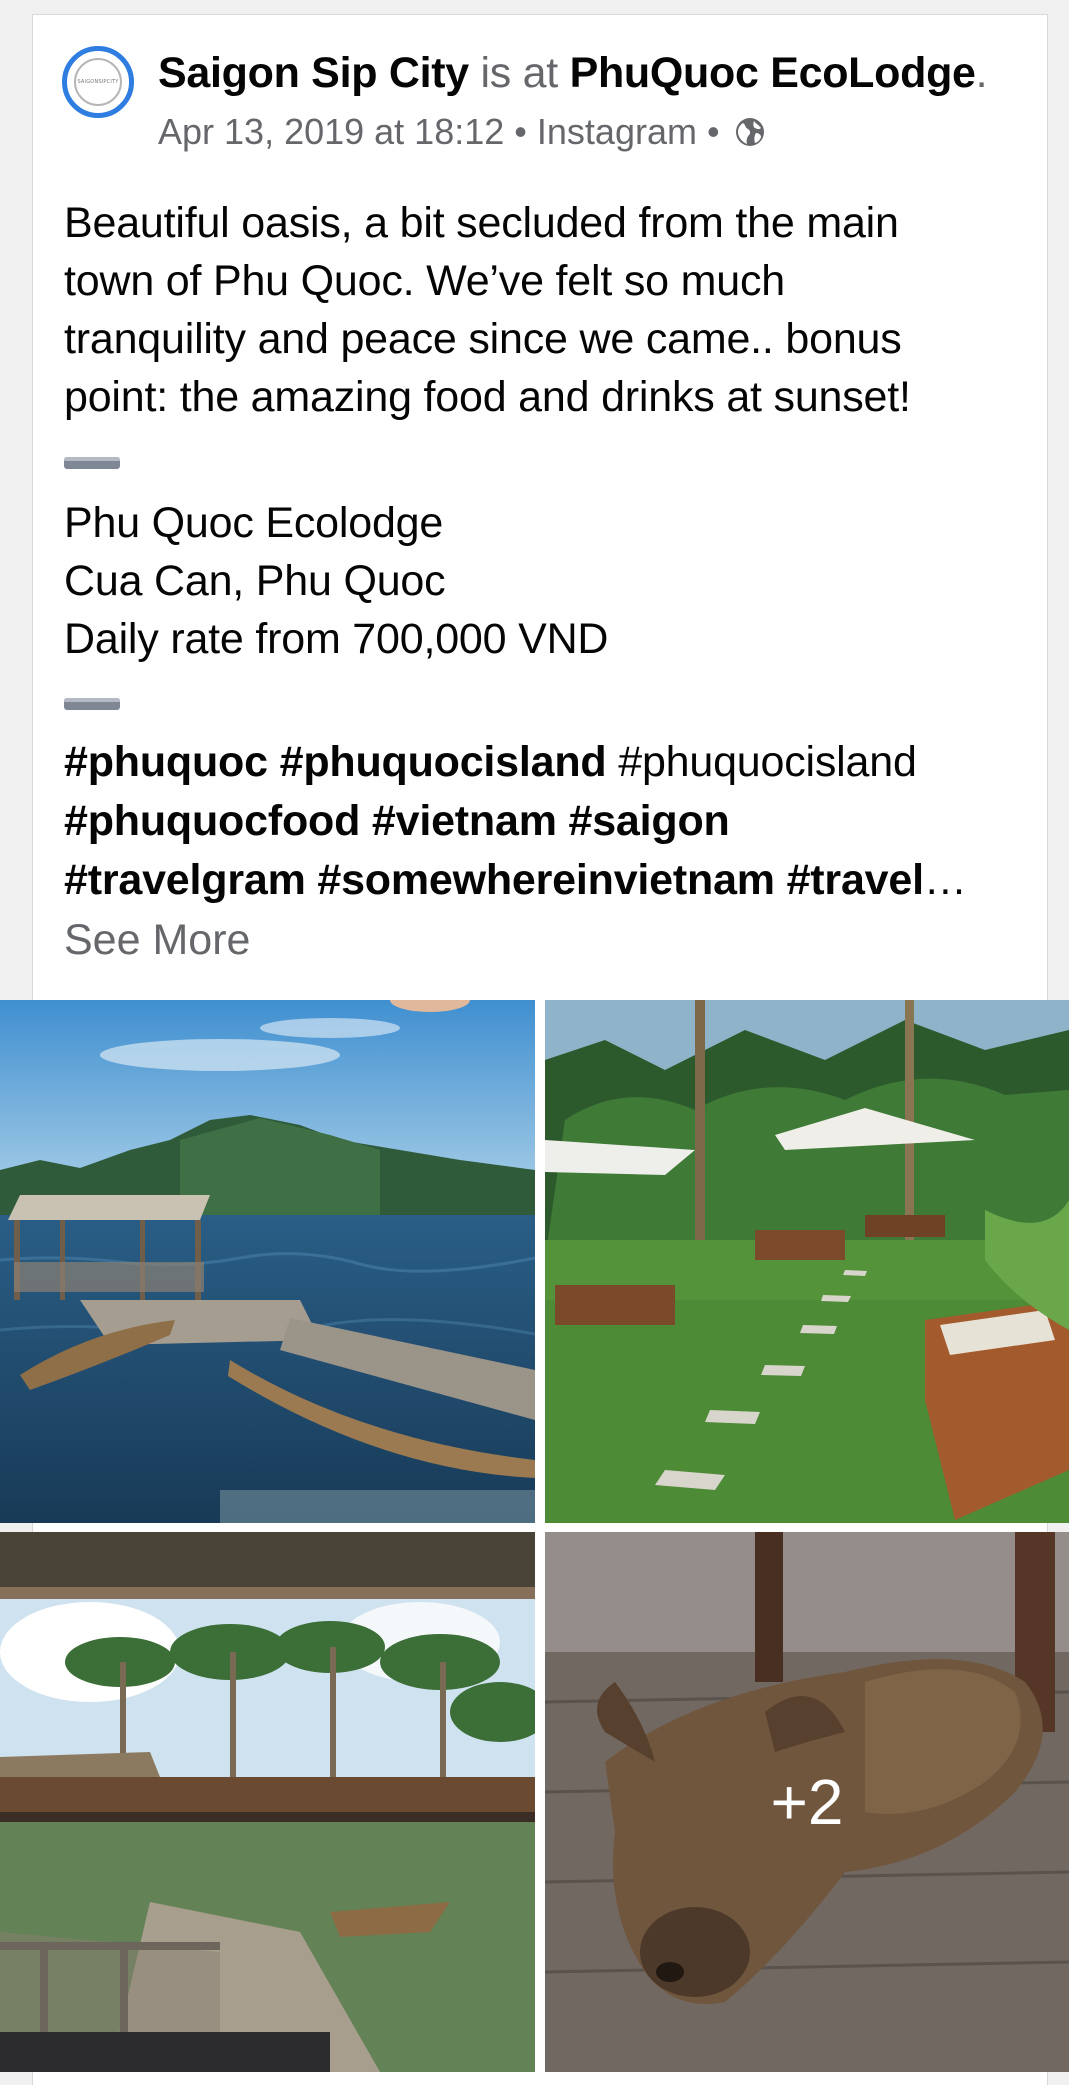 The width and height of the screenshot is (1069, 2085). I want to click on photo-lake-pier, so click(267, 1261).